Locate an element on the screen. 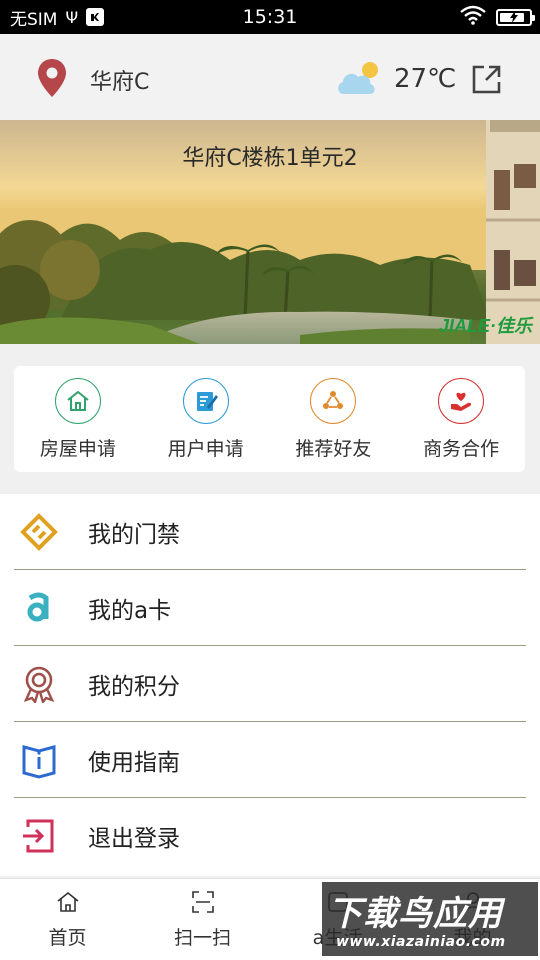 The width and height of the screenshot is (540, 960). menu-item-guide: 使用指南 is located at coordinates (270, 760).